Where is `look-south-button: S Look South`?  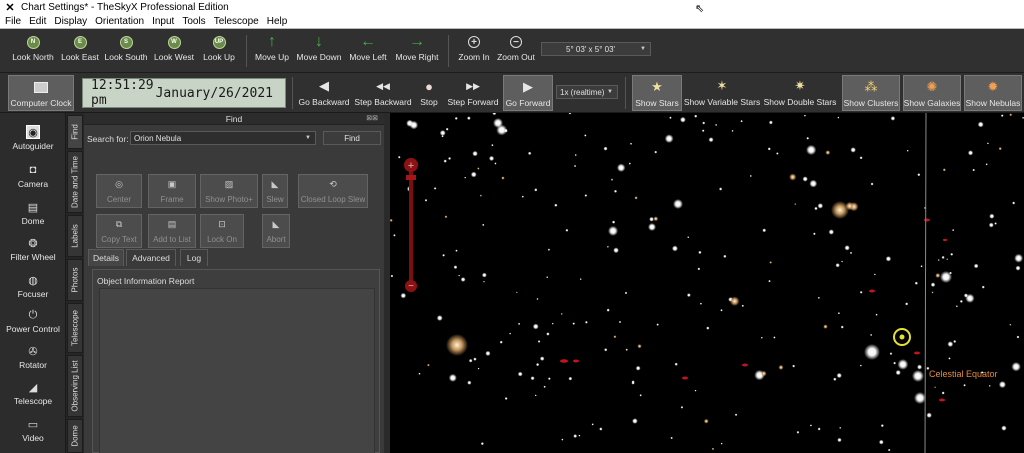
look-south-button: S Look South is located at coordinates (126, 45).